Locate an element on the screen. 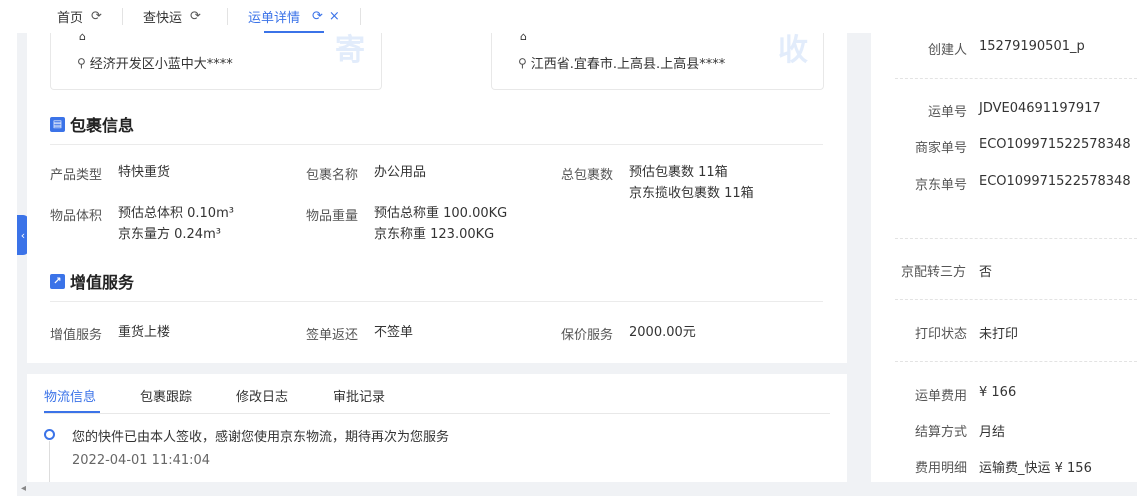  settlement-value: 月结 is located at coordinates (992, 432).